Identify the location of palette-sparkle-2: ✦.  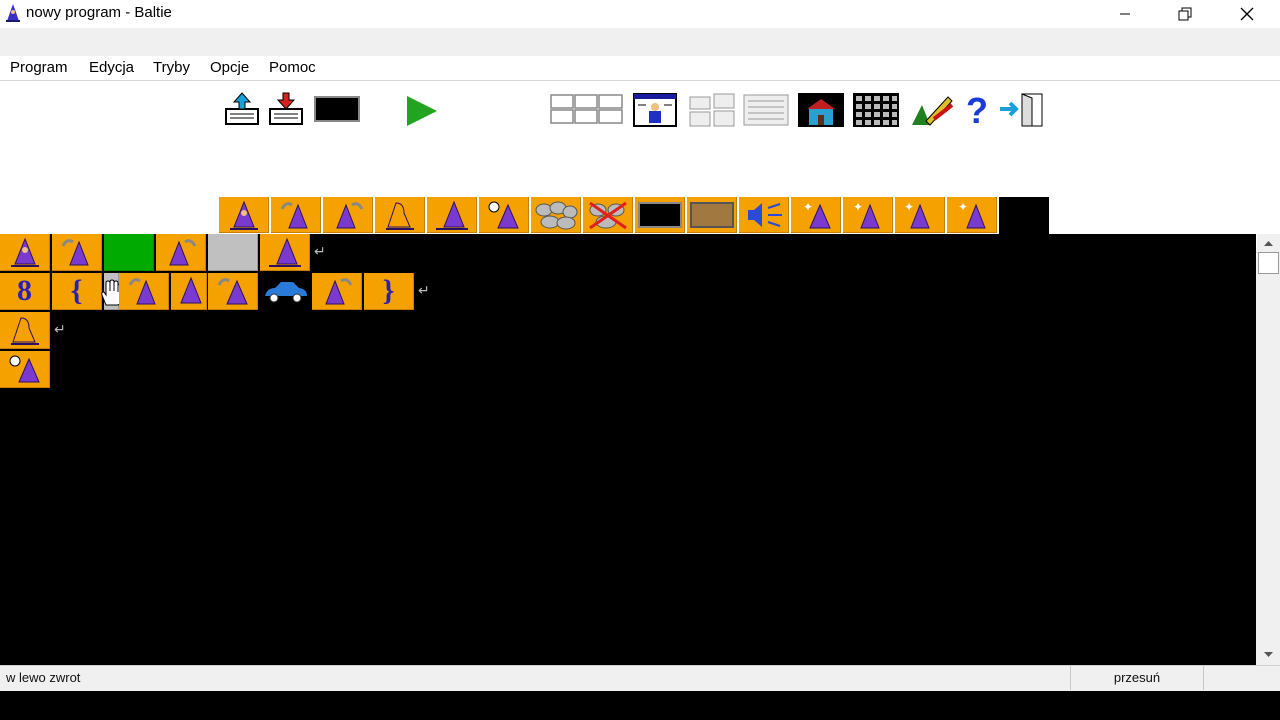
(868, 215).